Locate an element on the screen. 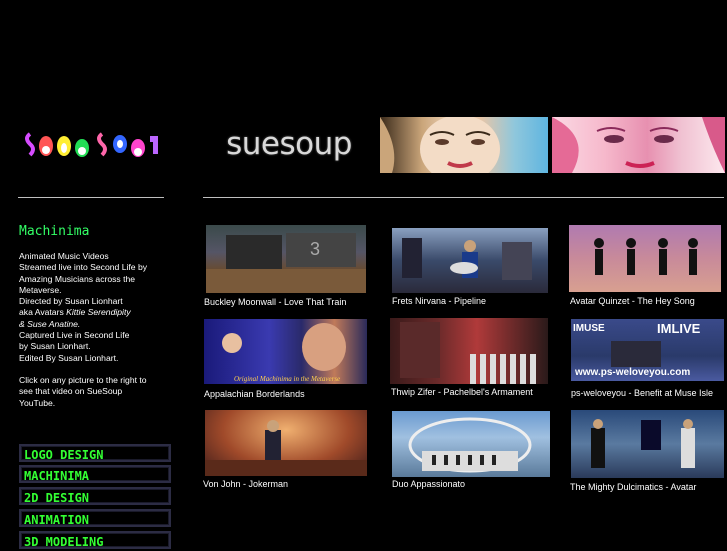 The height and width of the screenshot is (551, 727). video-thumbnail: 3 is located at coordinates (286, 259).